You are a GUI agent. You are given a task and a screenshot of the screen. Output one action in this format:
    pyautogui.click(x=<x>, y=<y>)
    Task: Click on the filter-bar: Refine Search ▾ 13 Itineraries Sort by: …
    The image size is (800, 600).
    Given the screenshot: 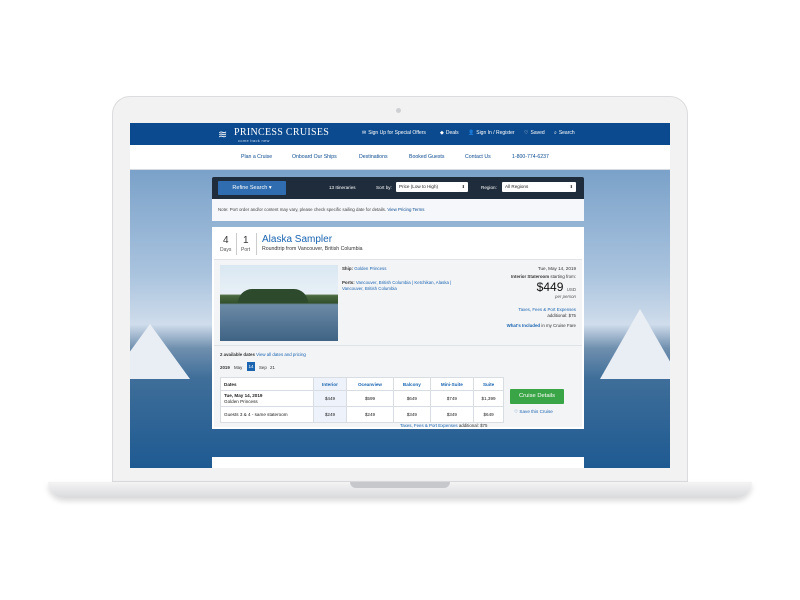 What is the action you would take?
    pyautogui.click(x=398, y=188)
    